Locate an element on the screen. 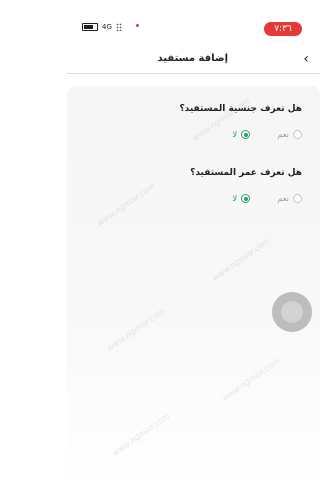  status-time: ٧:٣٦ is located at coordinates (283, 29).